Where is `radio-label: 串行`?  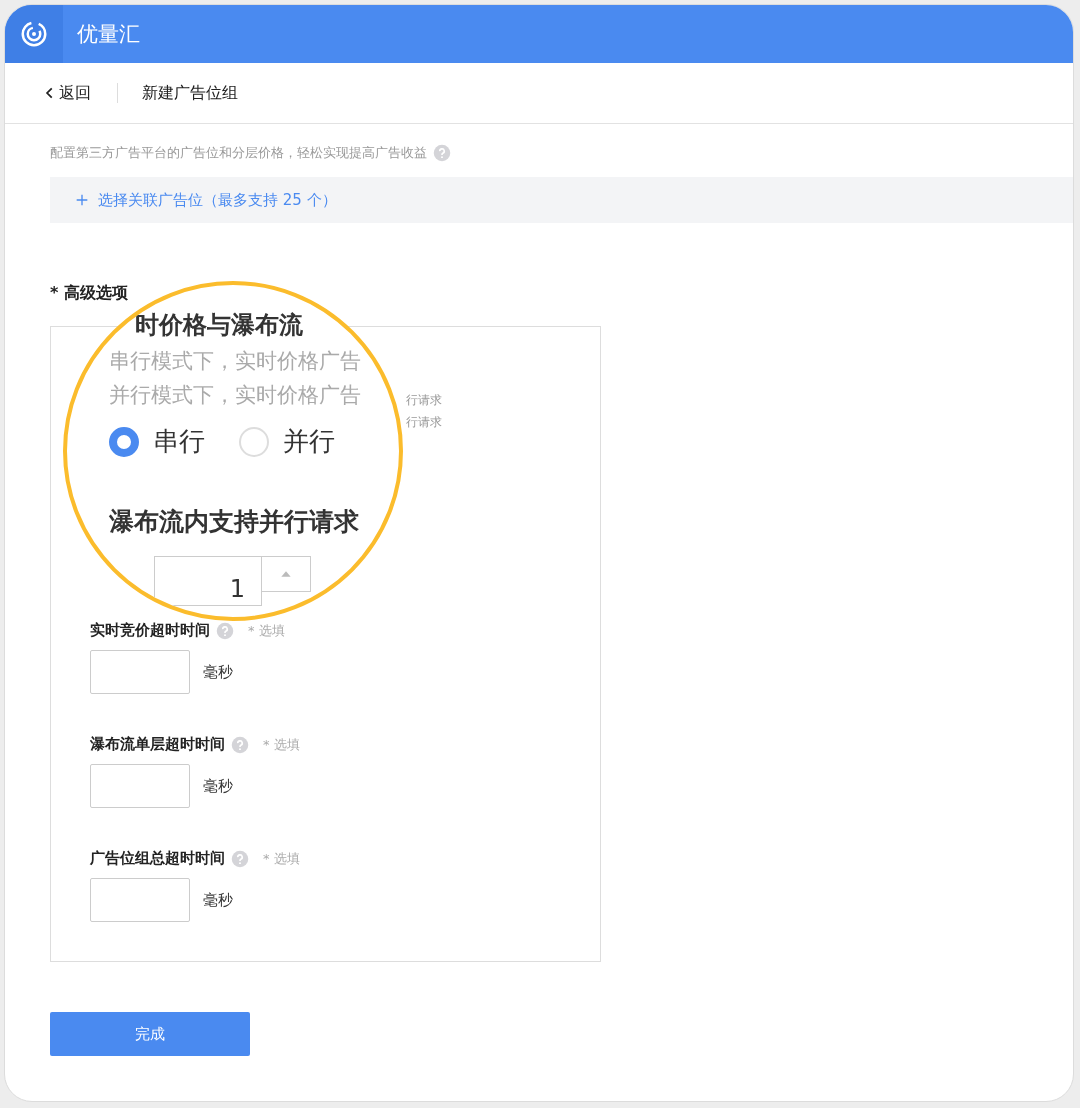
radio-label: 串行 is located at coordinates (179, 441).